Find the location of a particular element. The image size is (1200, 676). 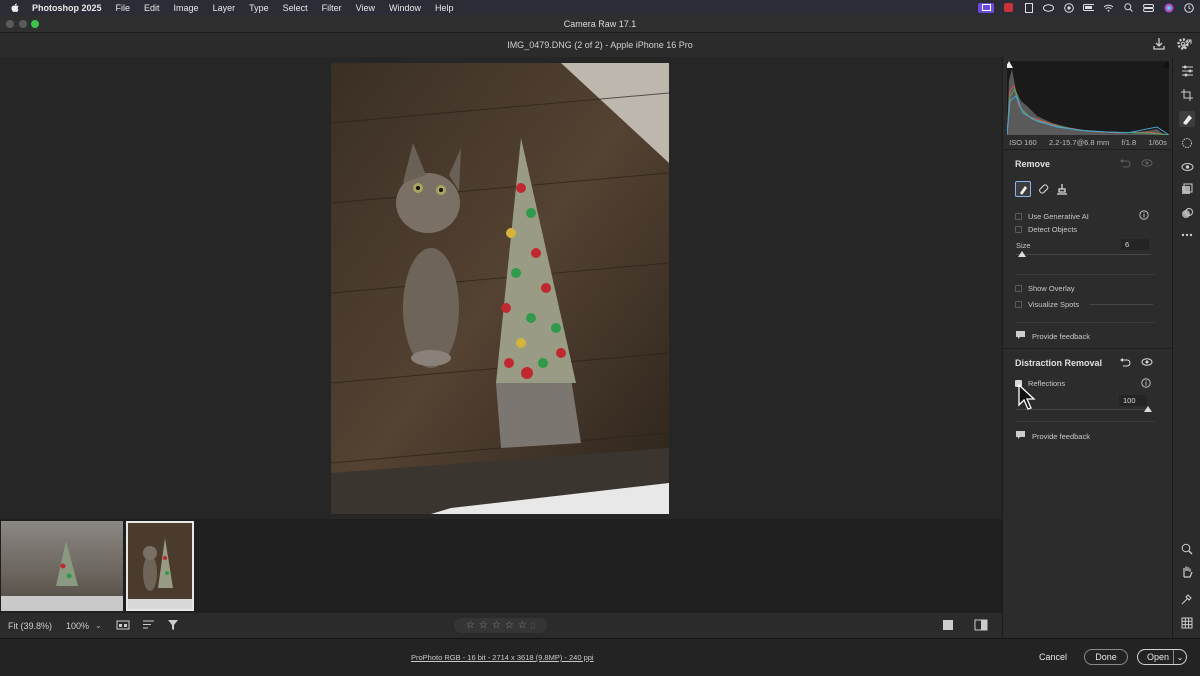

clone-stamp-tool-icon is located at coordinates (1062, 190).